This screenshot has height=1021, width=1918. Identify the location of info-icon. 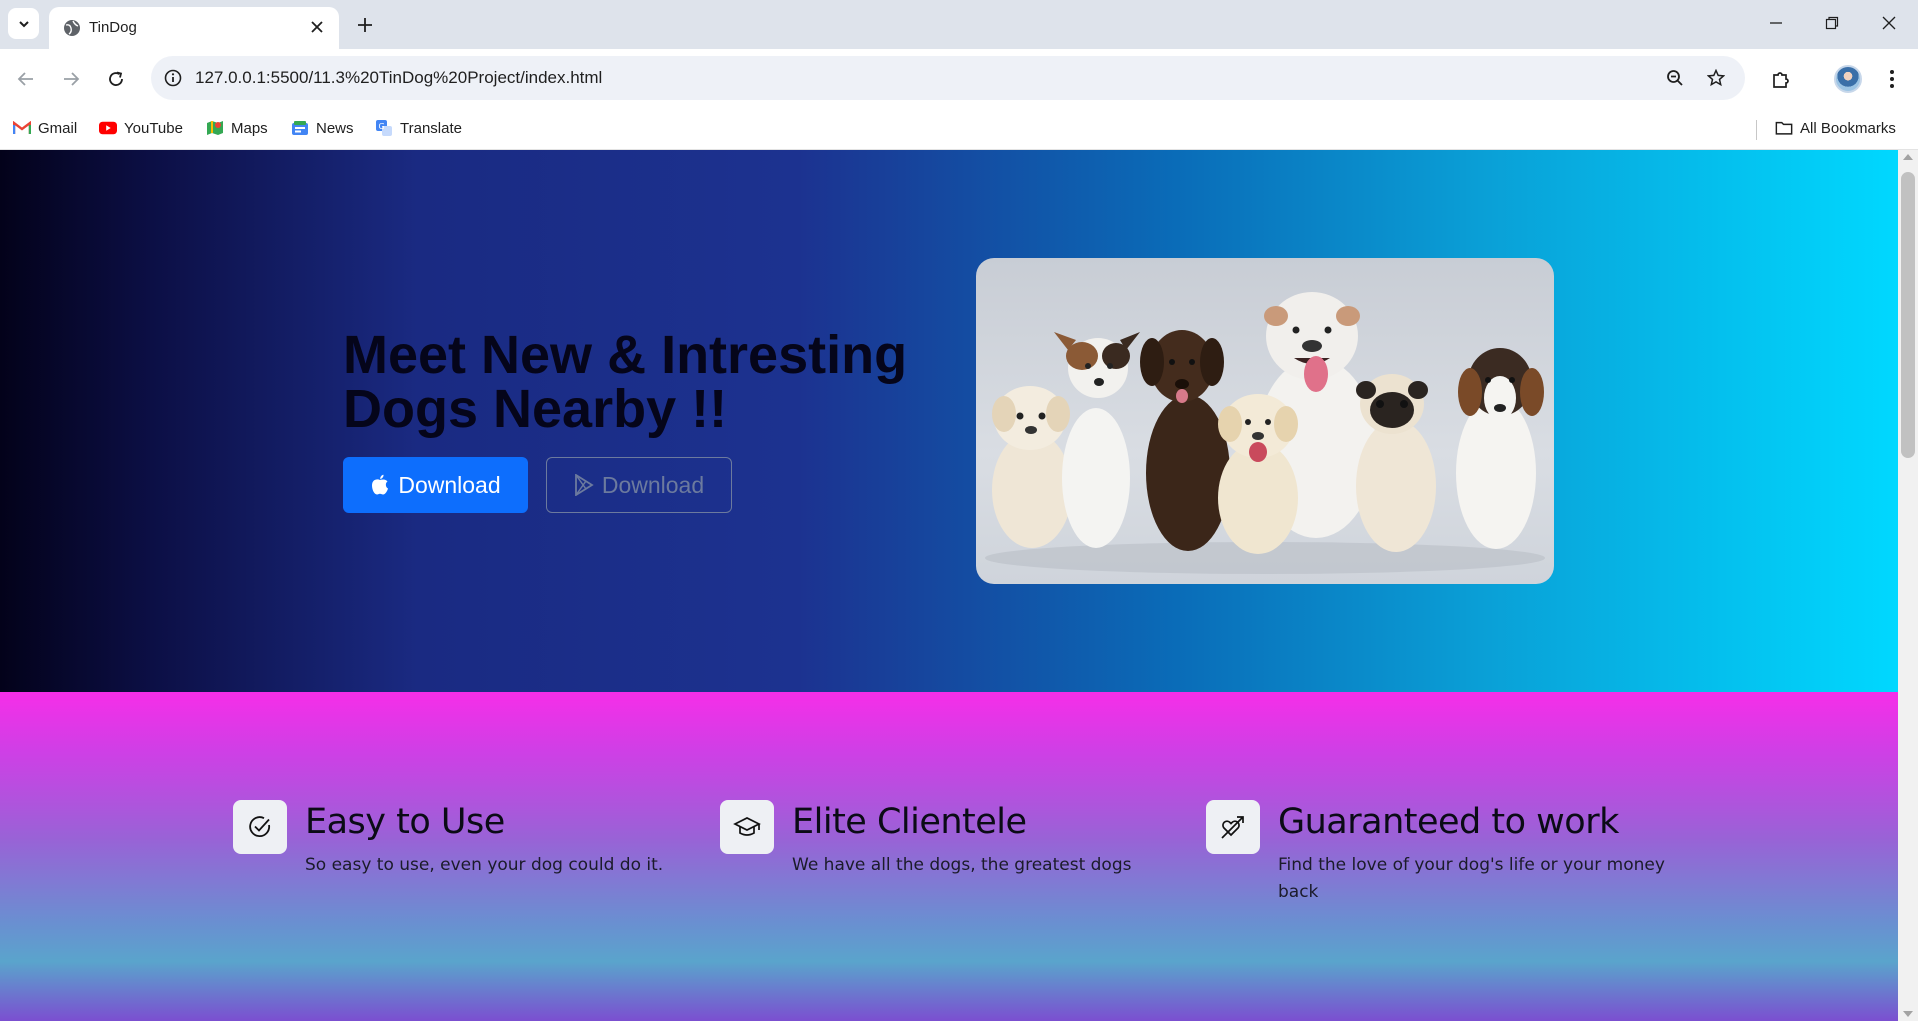
(173, 78).